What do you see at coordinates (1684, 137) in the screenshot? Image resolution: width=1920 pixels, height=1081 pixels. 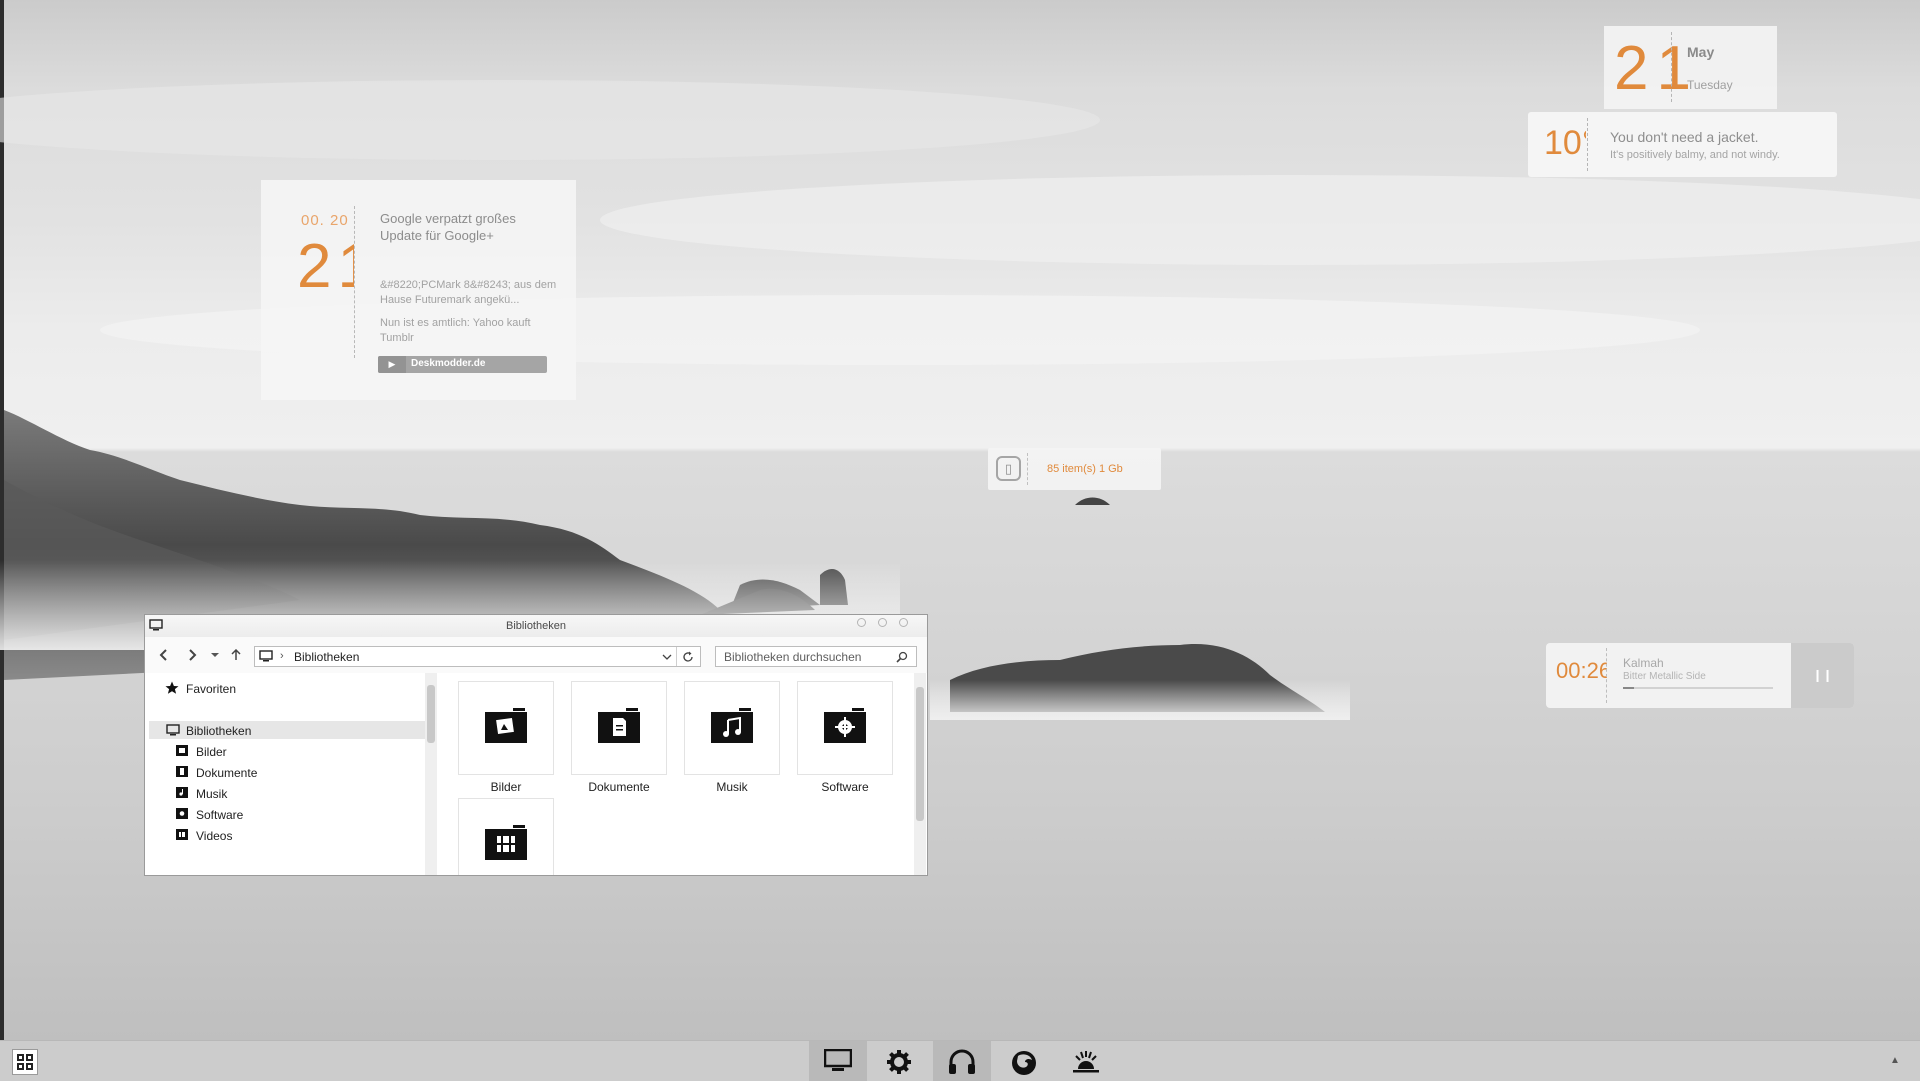 I see `weather-title: You don't need a jacket.` at bounding box center [1684, 137].